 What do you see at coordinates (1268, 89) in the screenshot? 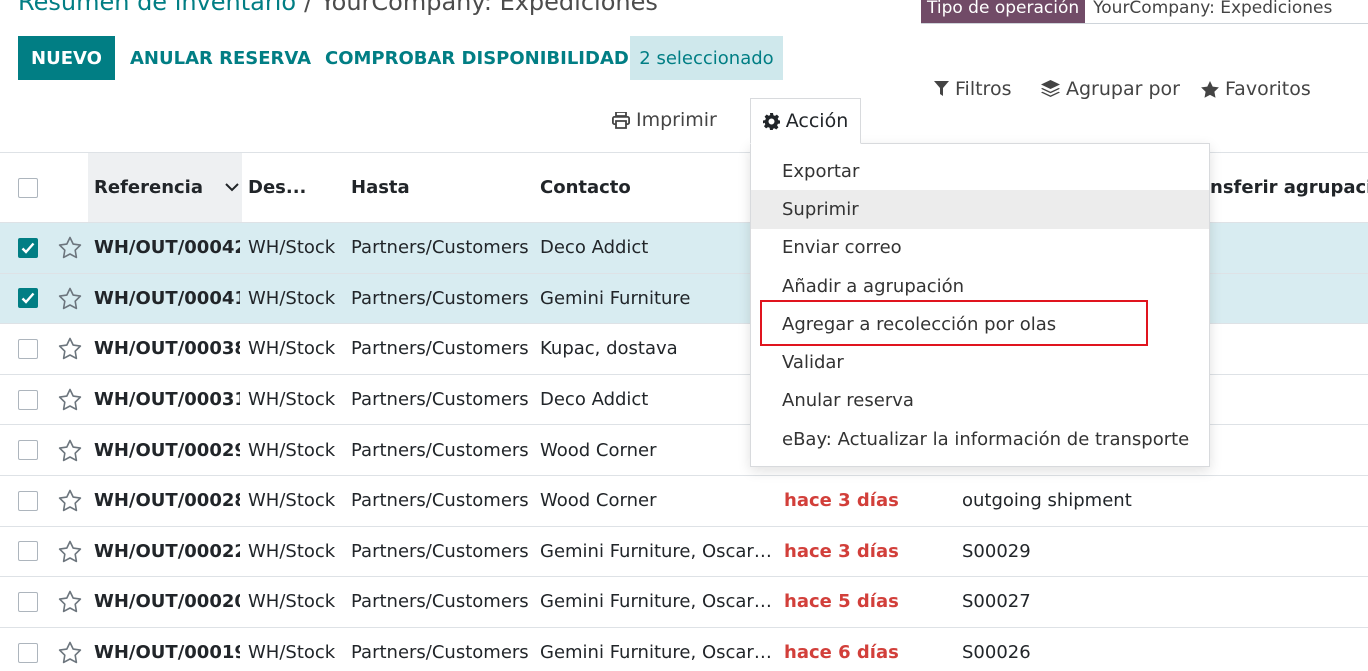
I see `favorites-label: Favoritos` at bounding box center [1268, 89].